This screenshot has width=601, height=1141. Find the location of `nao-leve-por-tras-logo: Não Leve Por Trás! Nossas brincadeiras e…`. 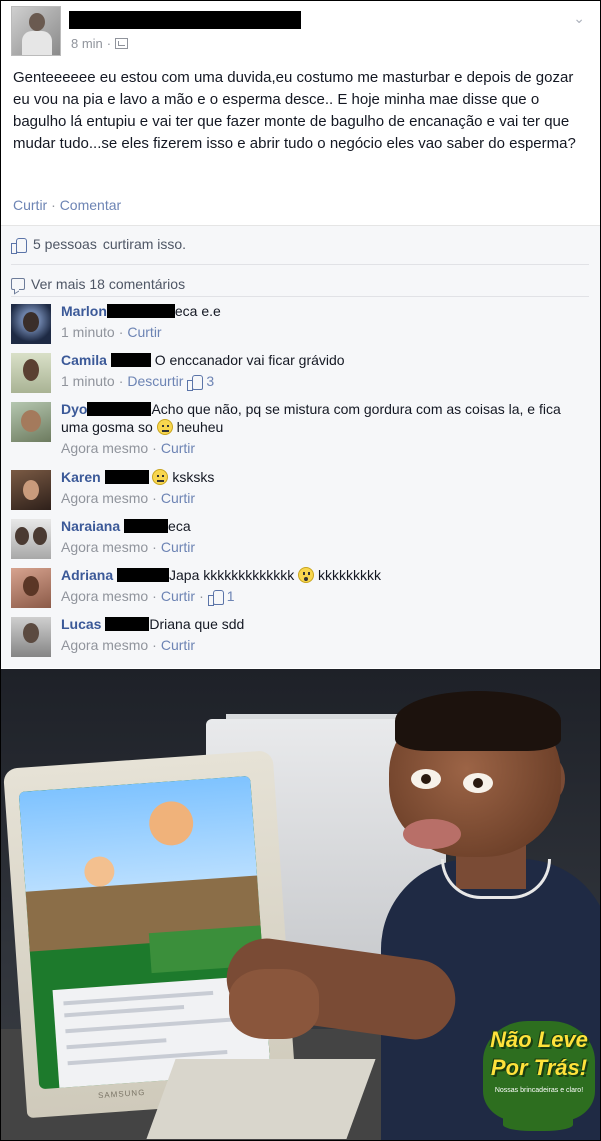

nao-leve-por-tras-logo: Não Leve Por Trás! Nossas brincadeiras e… is located at coordinates (539, 1072).